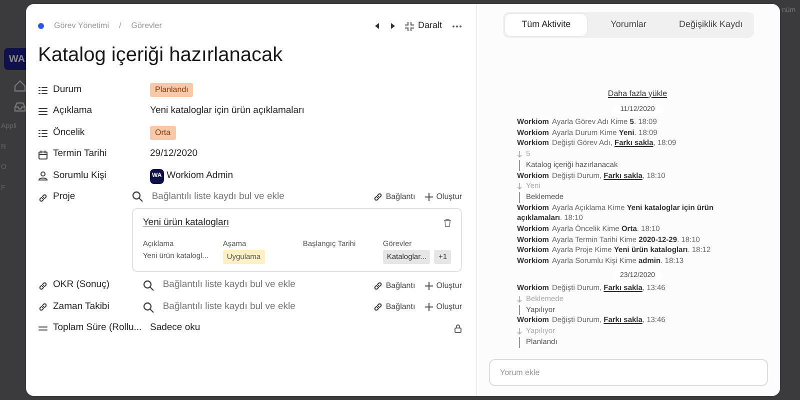 This screenshot has height=400, width=800. What do you see at coordinates (161, 55) in the screenshot?
I see `task-title: Katalog içeriği hazırlanacak` at bounding box center [161, 55].